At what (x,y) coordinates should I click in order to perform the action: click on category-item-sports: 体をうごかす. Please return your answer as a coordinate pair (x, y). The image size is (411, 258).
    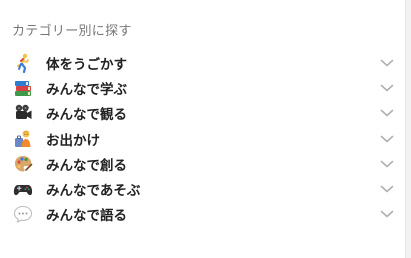
    Looking at the image, I should click on (202, 62).